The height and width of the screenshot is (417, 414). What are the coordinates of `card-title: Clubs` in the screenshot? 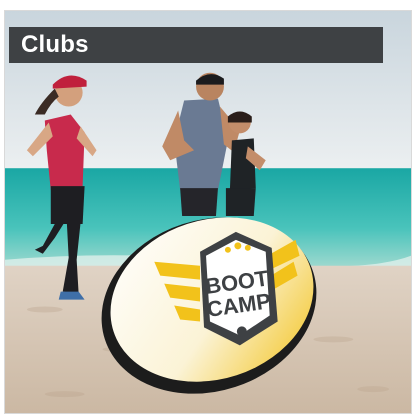 It's located at (55, 44).